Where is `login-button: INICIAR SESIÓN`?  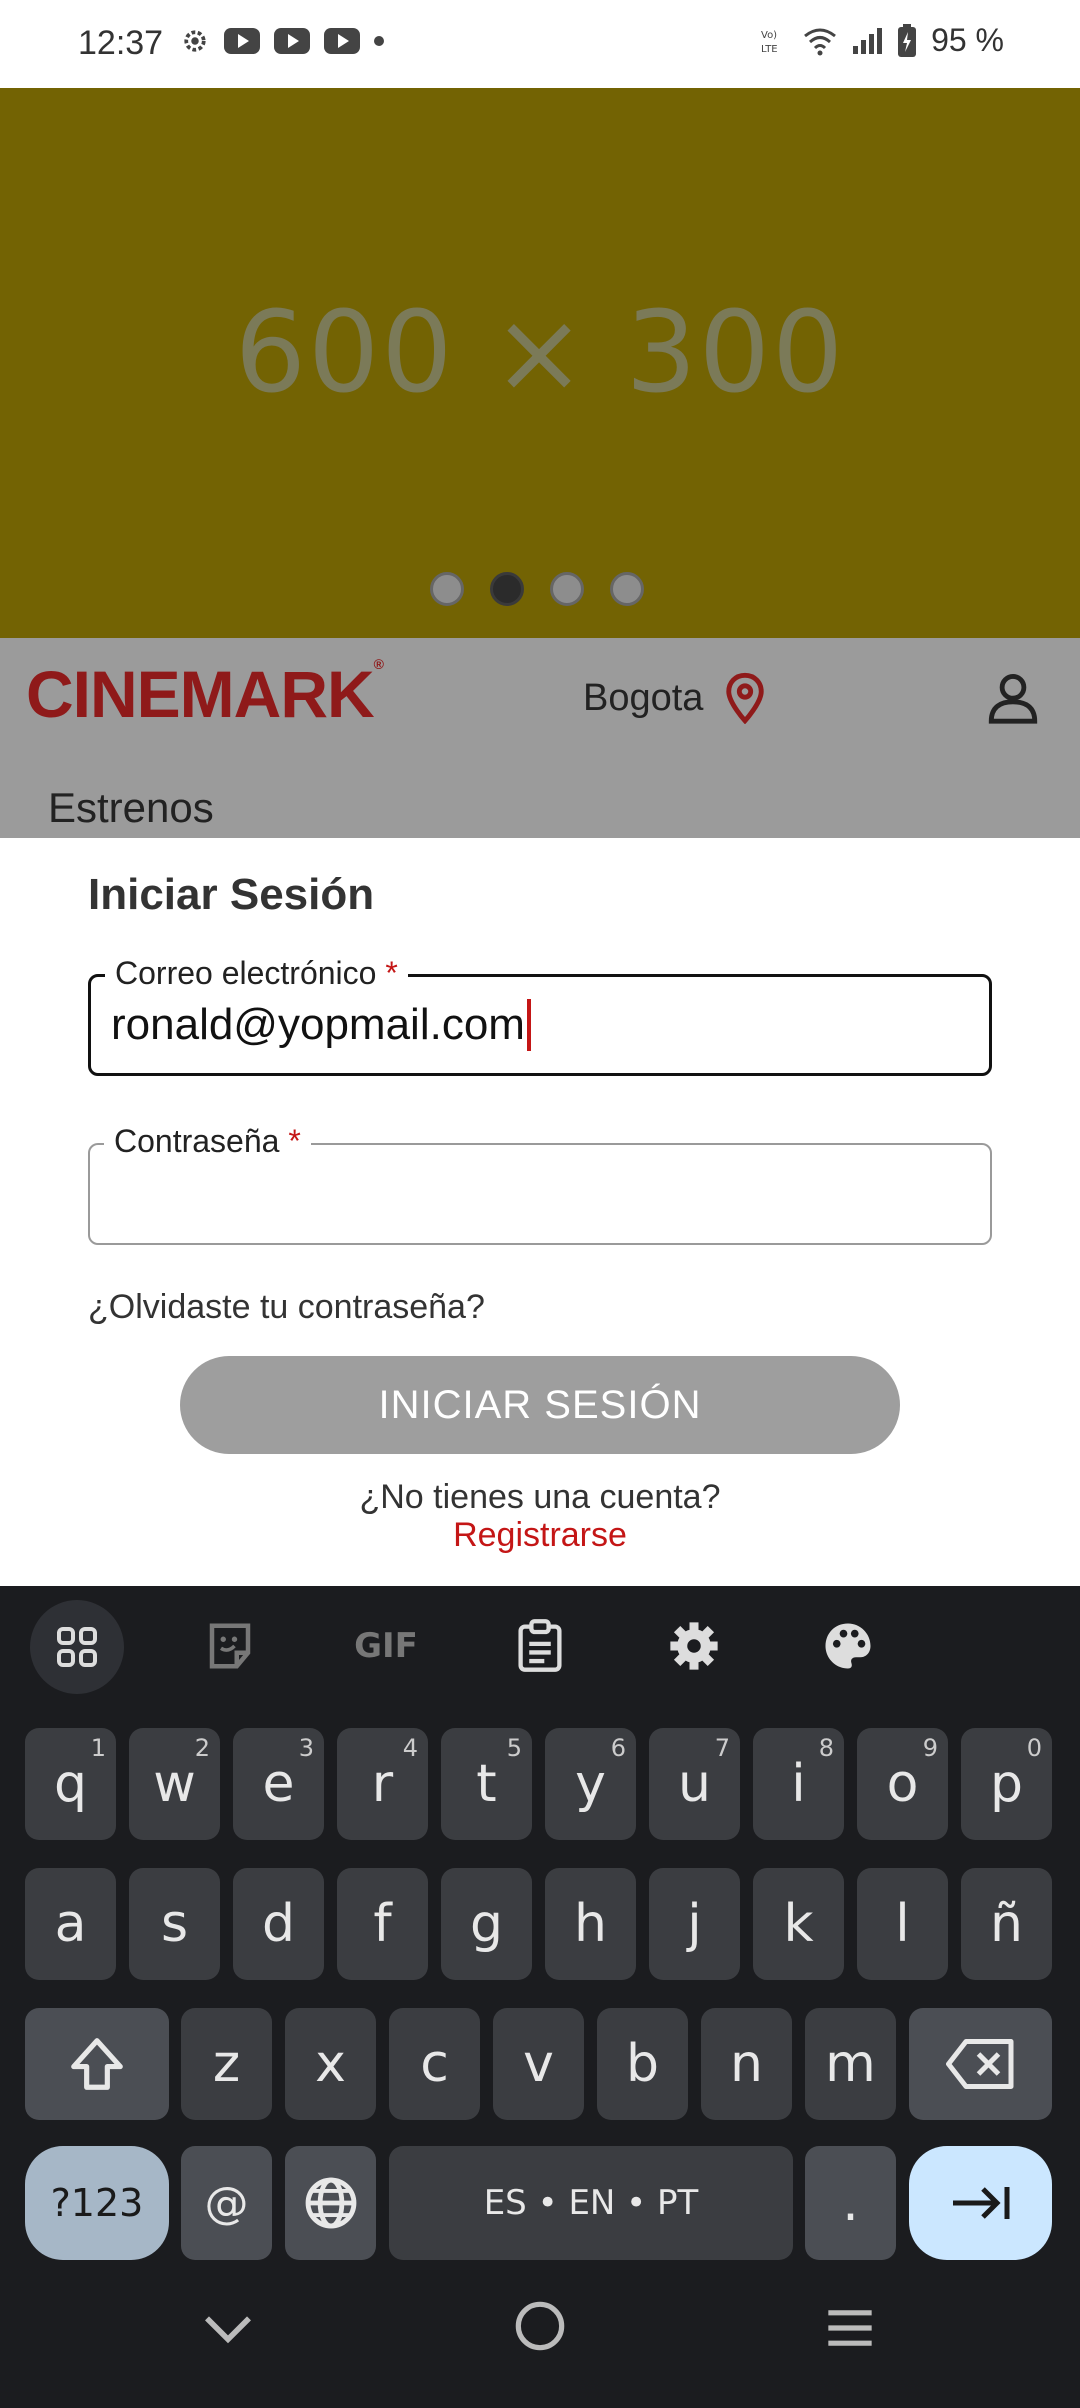
login-button: INICIAR SESIÓN is located at coordinates (540, 1405).